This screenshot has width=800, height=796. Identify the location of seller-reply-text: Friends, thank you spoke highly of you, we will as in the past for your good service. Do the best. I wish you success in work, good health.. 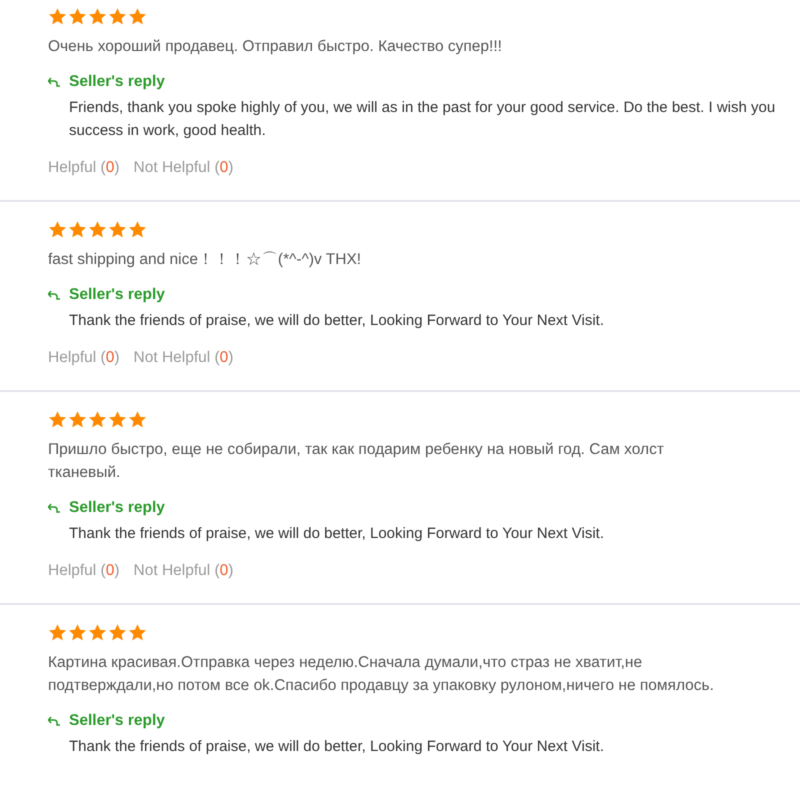
(422, 119).